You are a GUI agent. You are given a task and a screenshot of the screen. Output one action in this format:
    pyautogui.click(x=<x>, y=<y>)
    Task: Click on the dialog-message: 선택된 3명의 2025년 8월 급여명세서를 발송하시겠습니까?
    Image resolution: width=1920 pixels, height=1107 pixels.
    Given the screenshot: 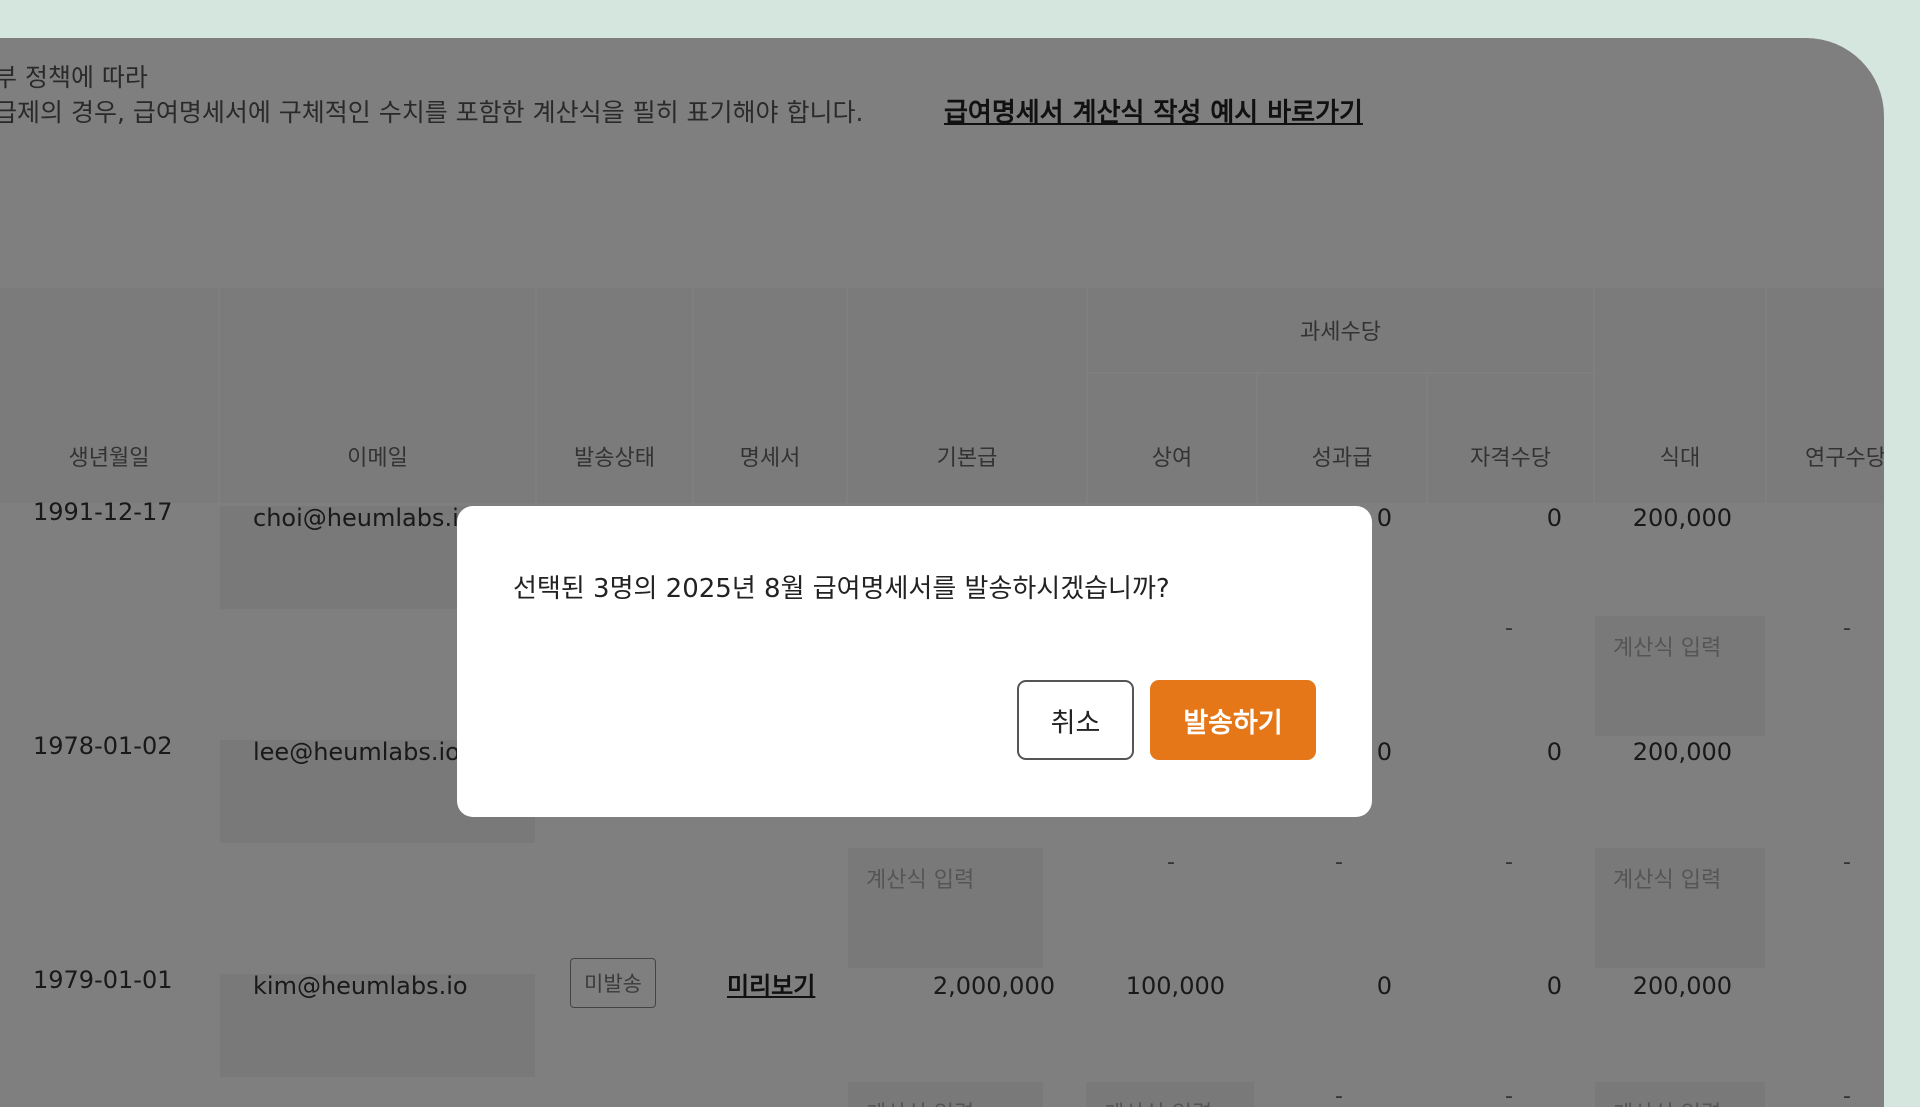 What is the action you would take?
    pyautogui.click(x=841, y=589)
    